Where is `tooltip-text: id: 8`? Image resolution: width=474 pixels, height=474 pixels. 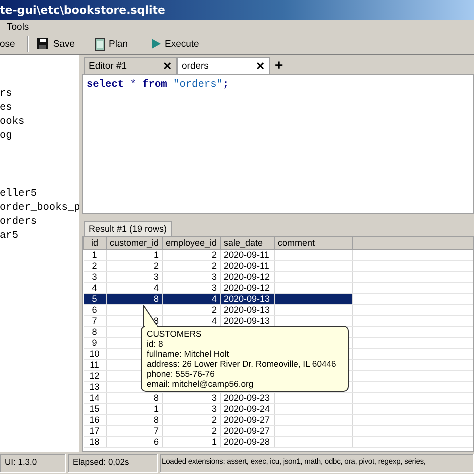
tooltip-text: id: 8 is located at coordinates (155, 344).